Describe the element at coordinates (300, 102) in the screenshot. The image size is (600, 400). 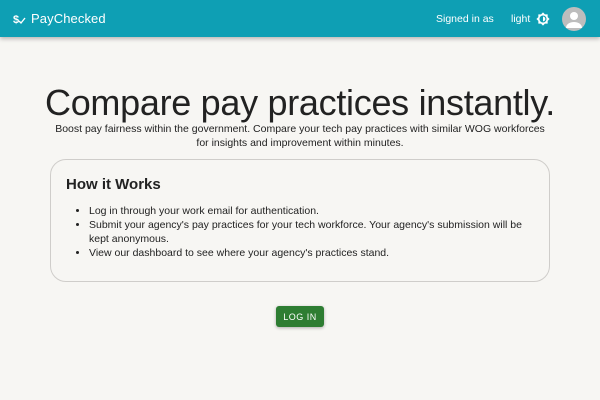
I see `page-title: Compare pay practices instantly.` at that location.